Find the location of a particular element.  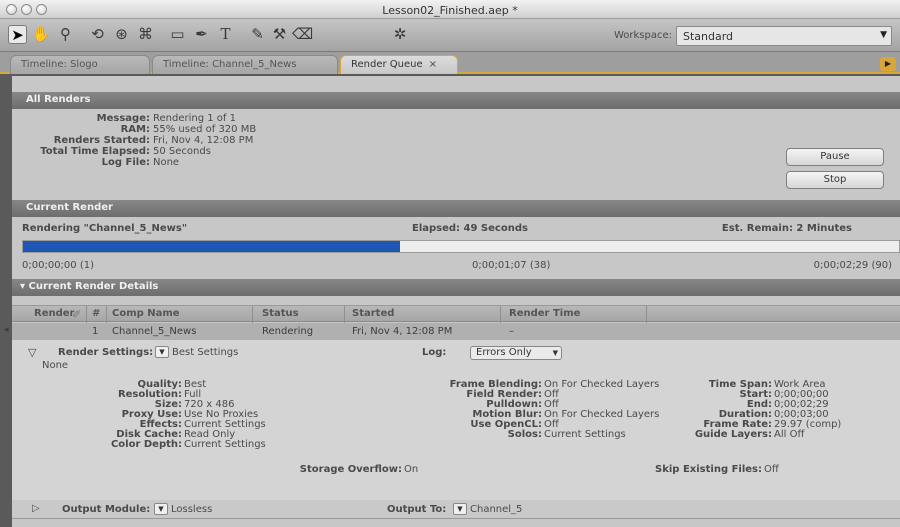

workspace-value: Standard is located at coordinates (708, 36).